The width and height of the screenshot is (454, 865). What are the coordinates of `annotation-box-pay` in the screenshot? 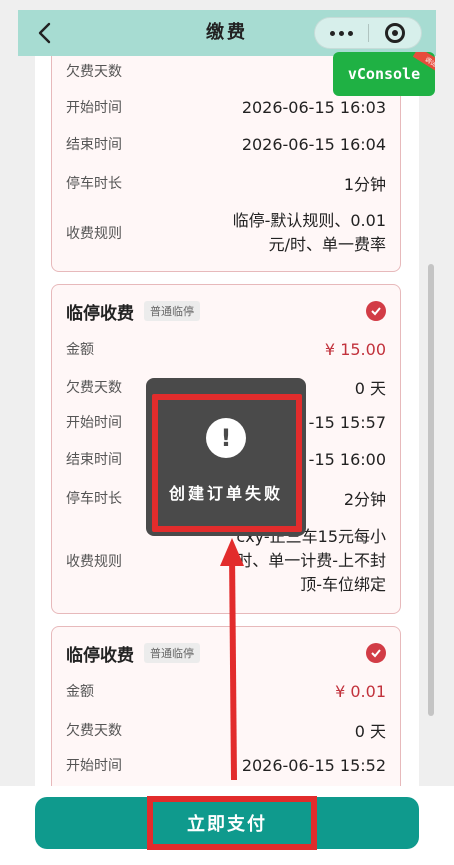 It's located at (232, 823).